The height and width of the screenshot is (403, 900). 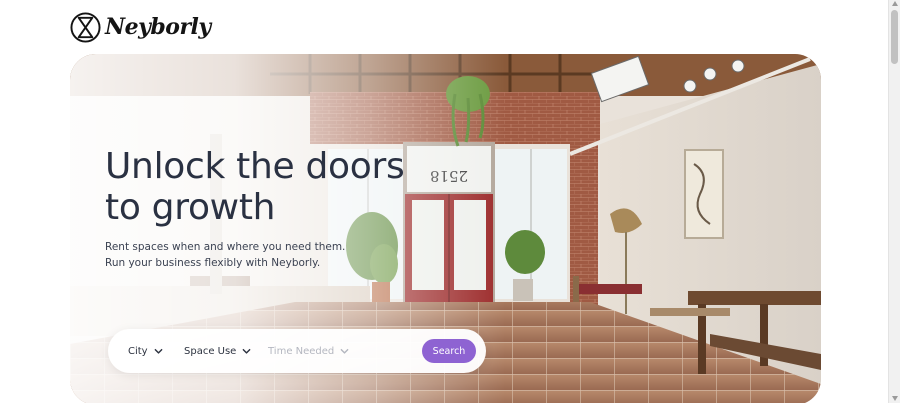 I want to click on city-dropdown-label: City, so click(x=138, y=351).